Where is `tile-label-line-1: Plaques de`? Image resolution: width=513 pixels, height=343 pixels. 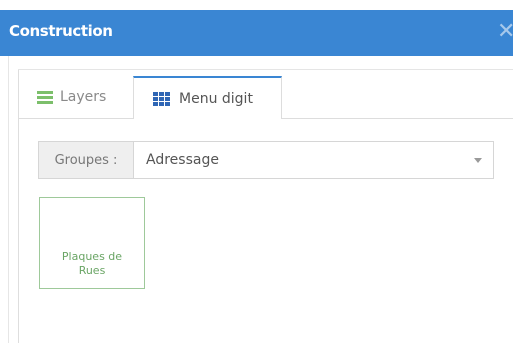
tile-label-line-1: Plaques de is located at coordinates (92, 256).